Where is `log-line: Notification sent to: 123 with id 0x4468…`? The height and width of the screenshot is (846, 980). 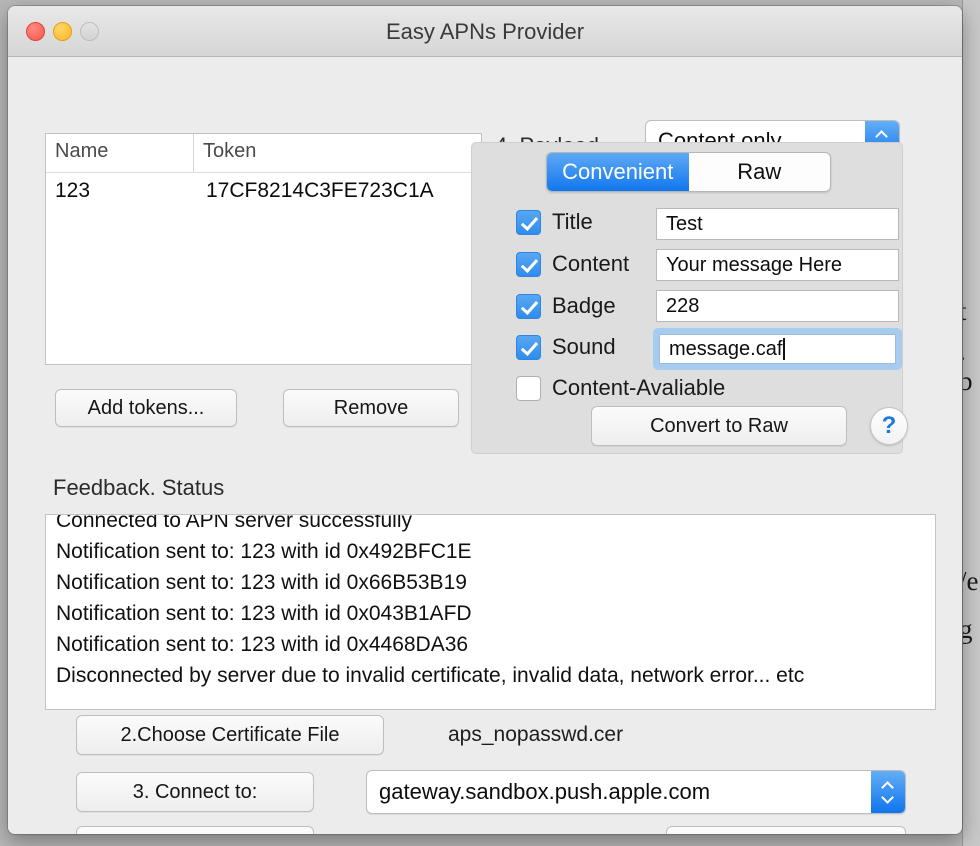
log-line: Notification sent to: 123 with id 0x4468… is located at coordinates (262, 644).